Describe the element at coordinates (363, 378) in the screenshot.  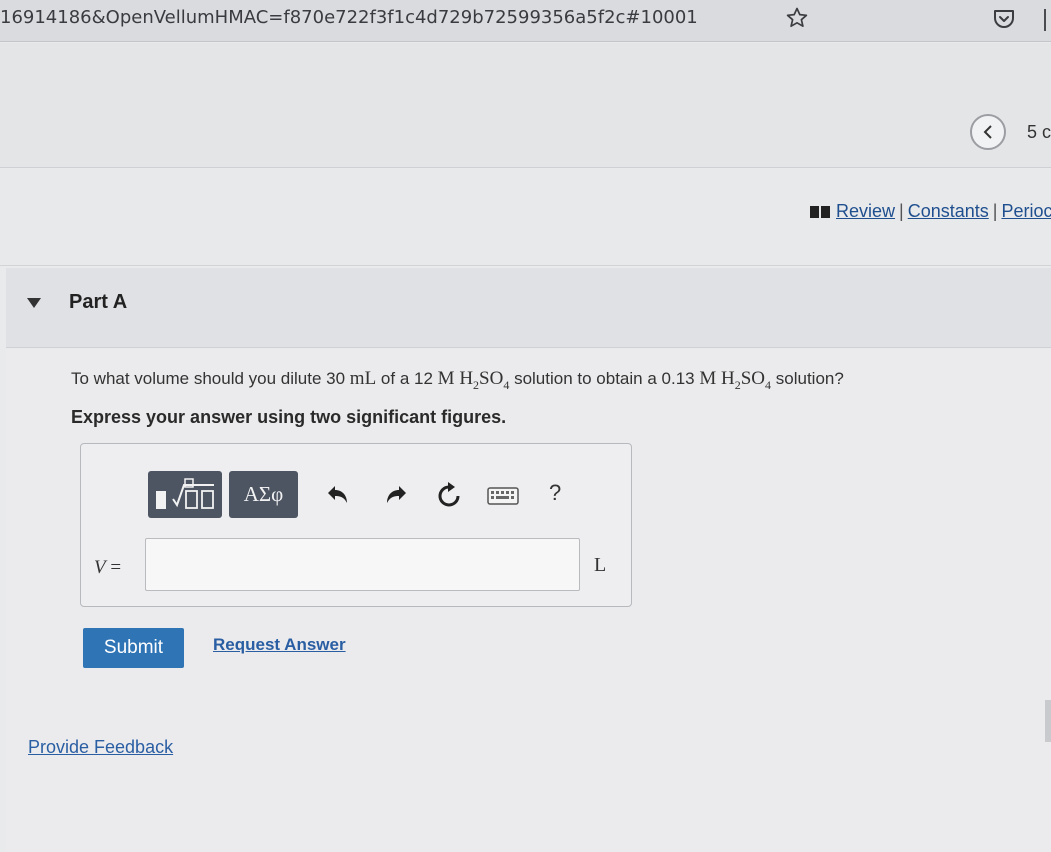
I see `volume-unit: mL` at that location.